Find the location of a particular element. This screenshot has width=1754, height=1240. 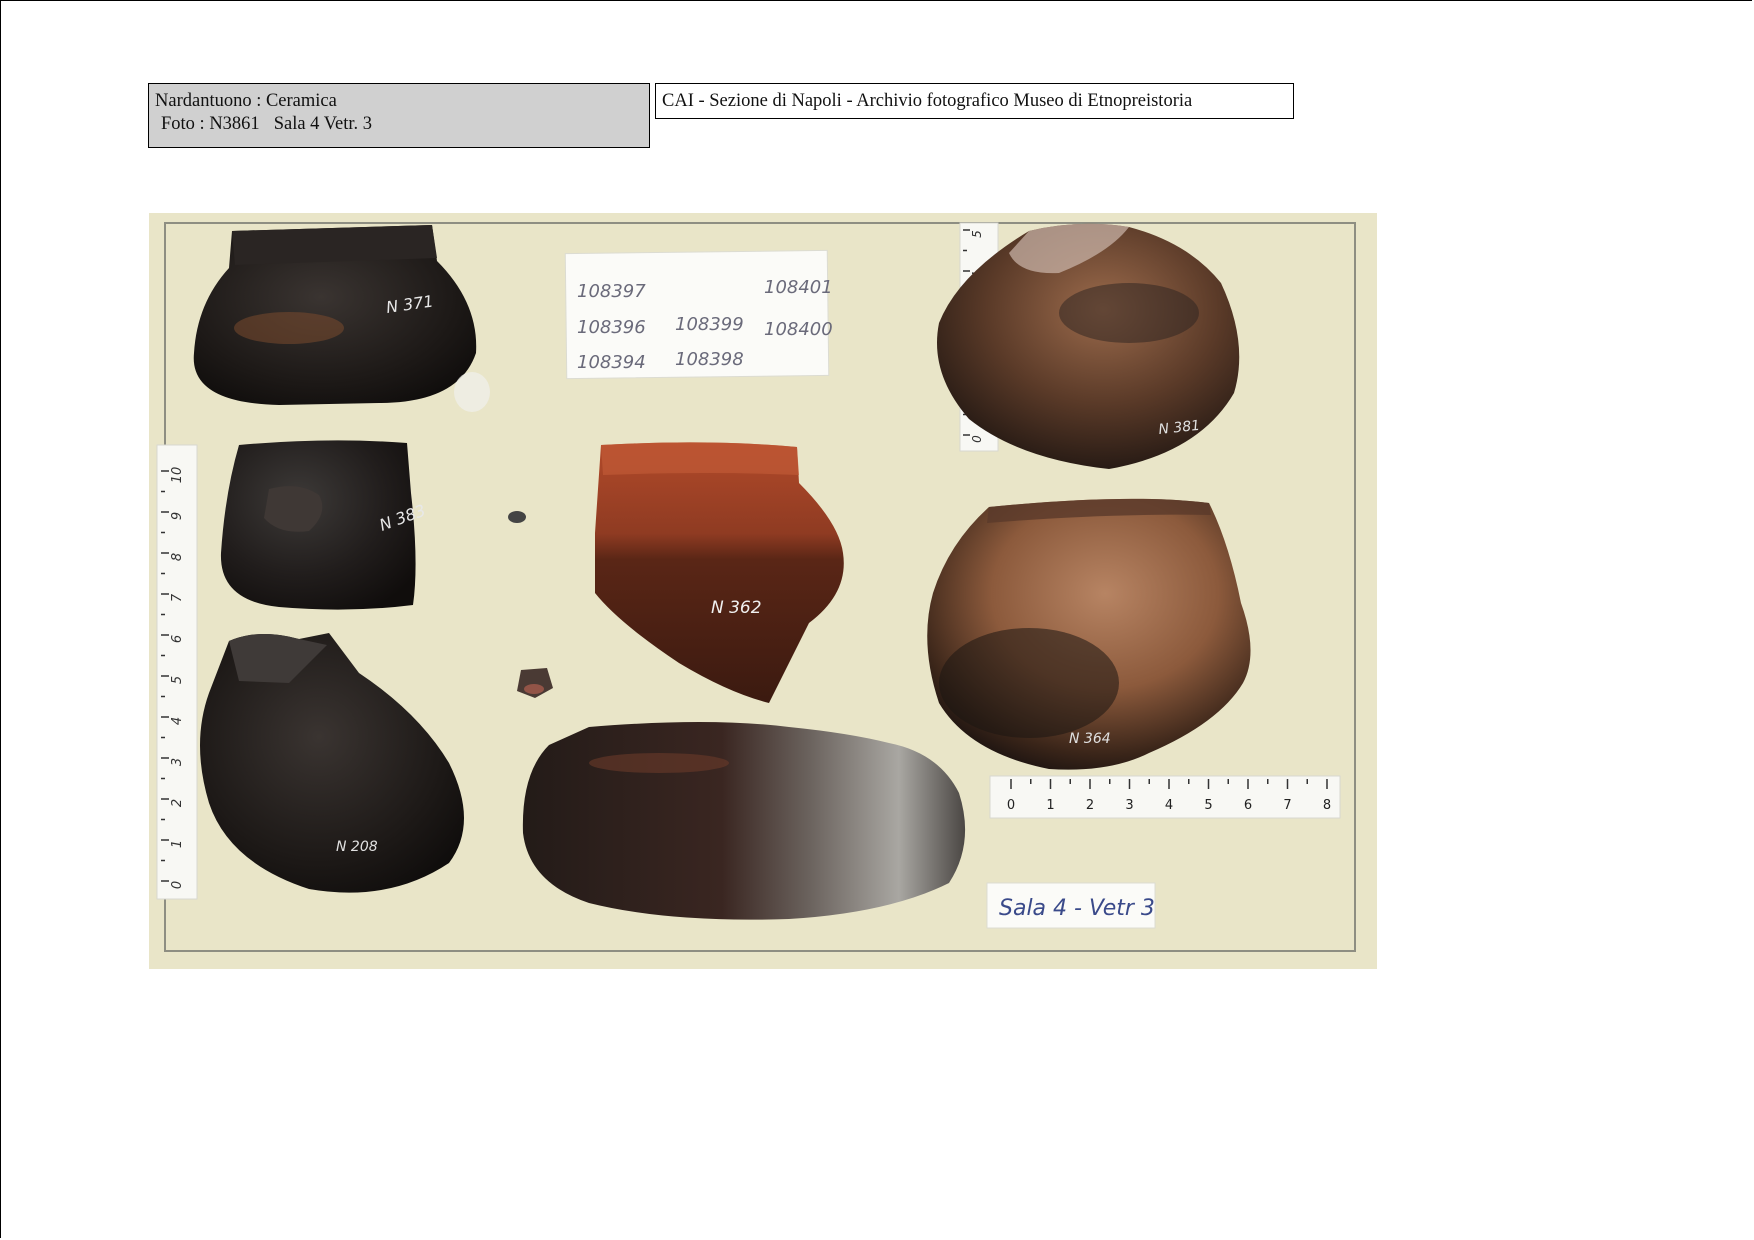

ruler-number: 9 is located at coordinates (177, 516).